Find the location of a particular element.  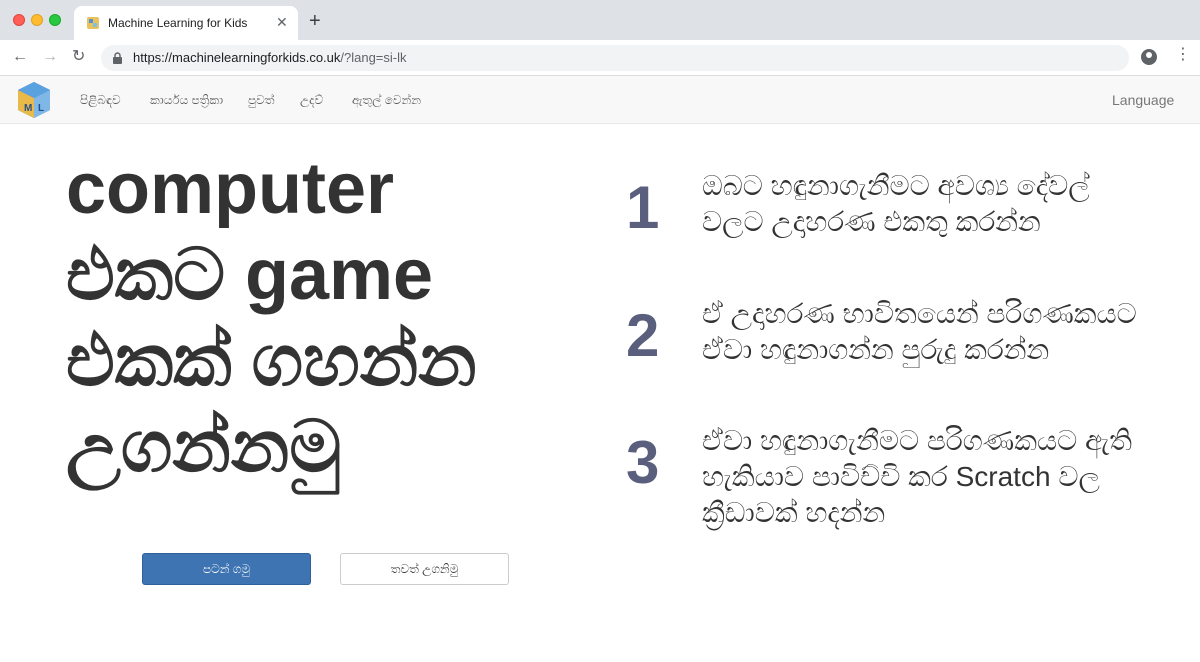

browser-tab-bar: Machine Learning for Kids ✕ + is located at coordinates (600, 20).